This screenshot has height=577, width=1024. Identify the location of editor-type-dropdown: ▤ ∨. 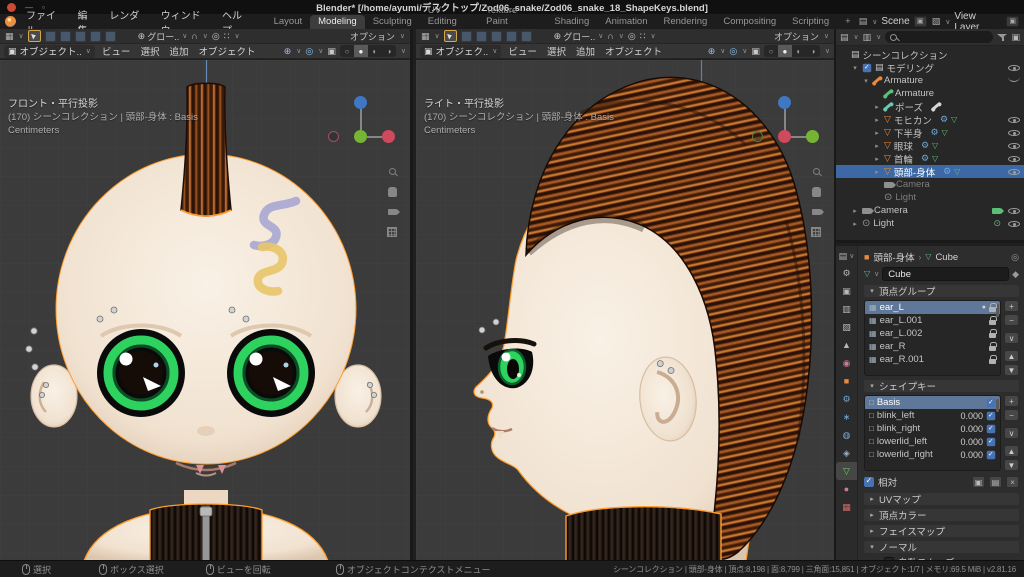
(846, 256).